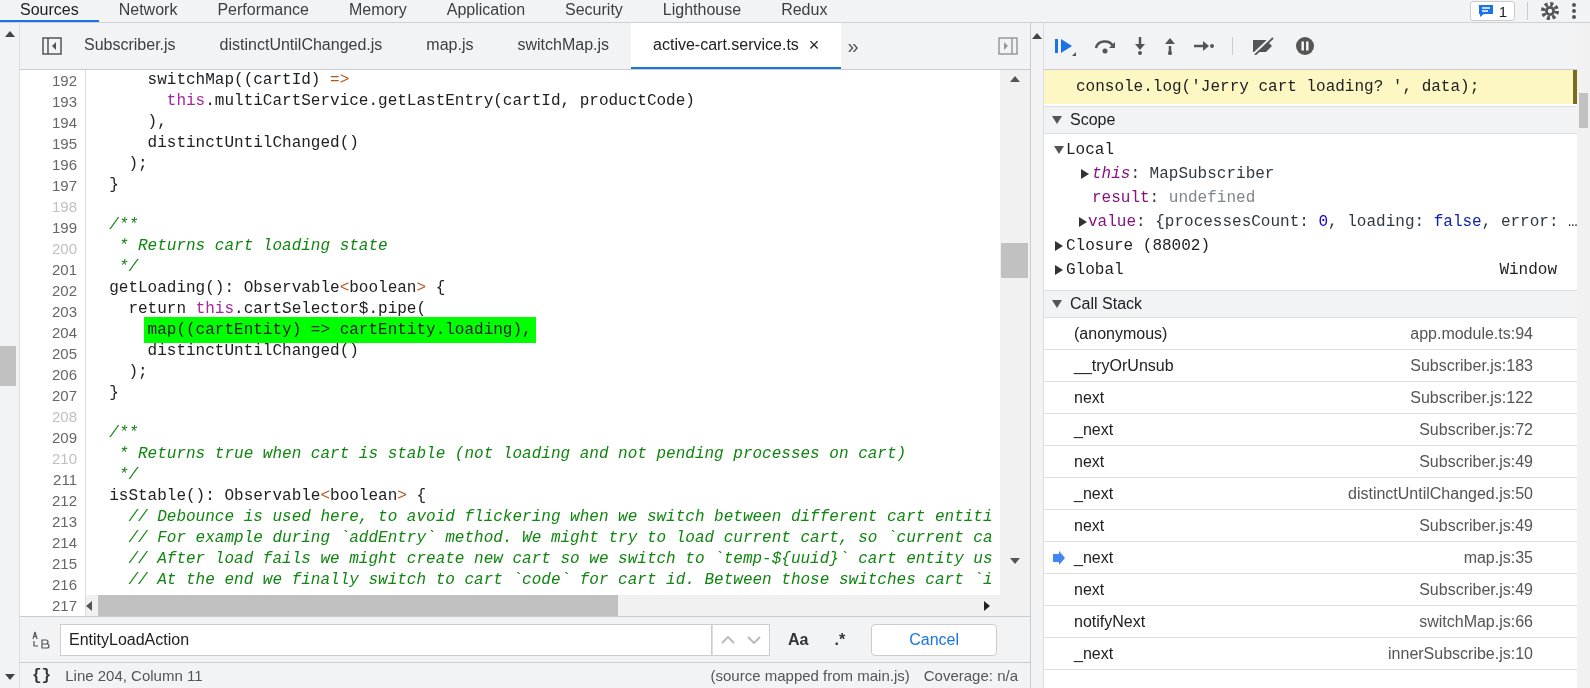 The height and width of the screenshot is (688, 1590). Describe the element at coordinates (1090, 150) in the screenshot. I see `scope-entry: Local` at that location.